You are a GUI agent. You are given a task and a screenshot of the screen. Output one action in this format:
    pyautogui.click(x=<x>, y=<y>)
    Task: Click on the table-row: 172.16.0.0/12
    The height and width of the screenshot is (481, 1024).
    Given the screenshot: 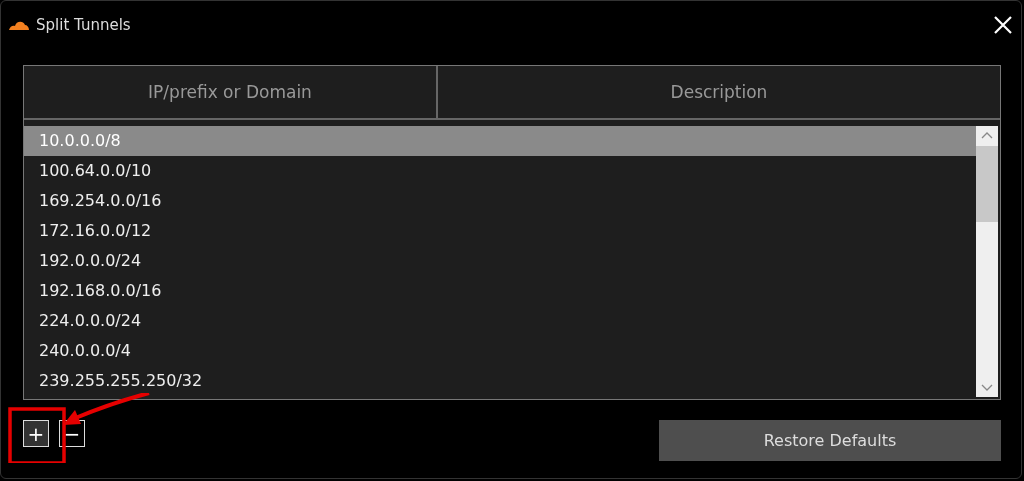 What is the action you would take?
    pyautogui.click(x=500, y=231)
    